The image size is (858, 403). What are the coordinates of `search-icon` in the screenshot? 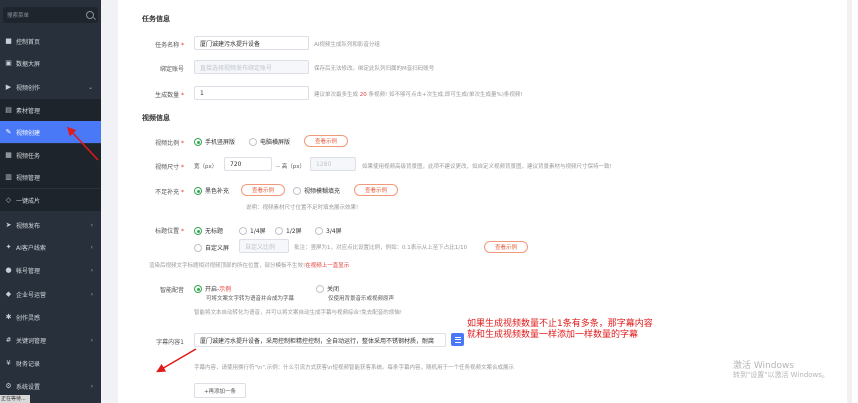 It's located at (90, 15).